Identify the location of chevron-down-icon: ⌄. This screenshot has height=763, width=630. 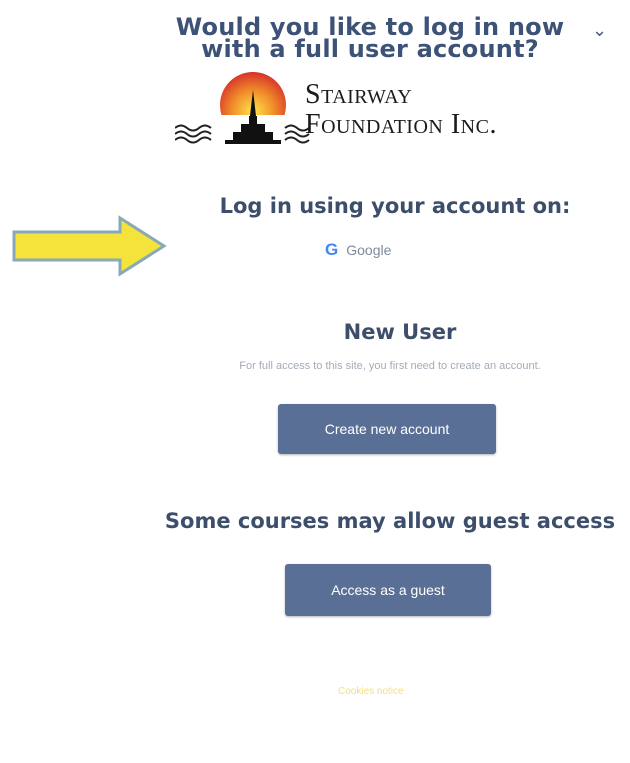
(599, 30).